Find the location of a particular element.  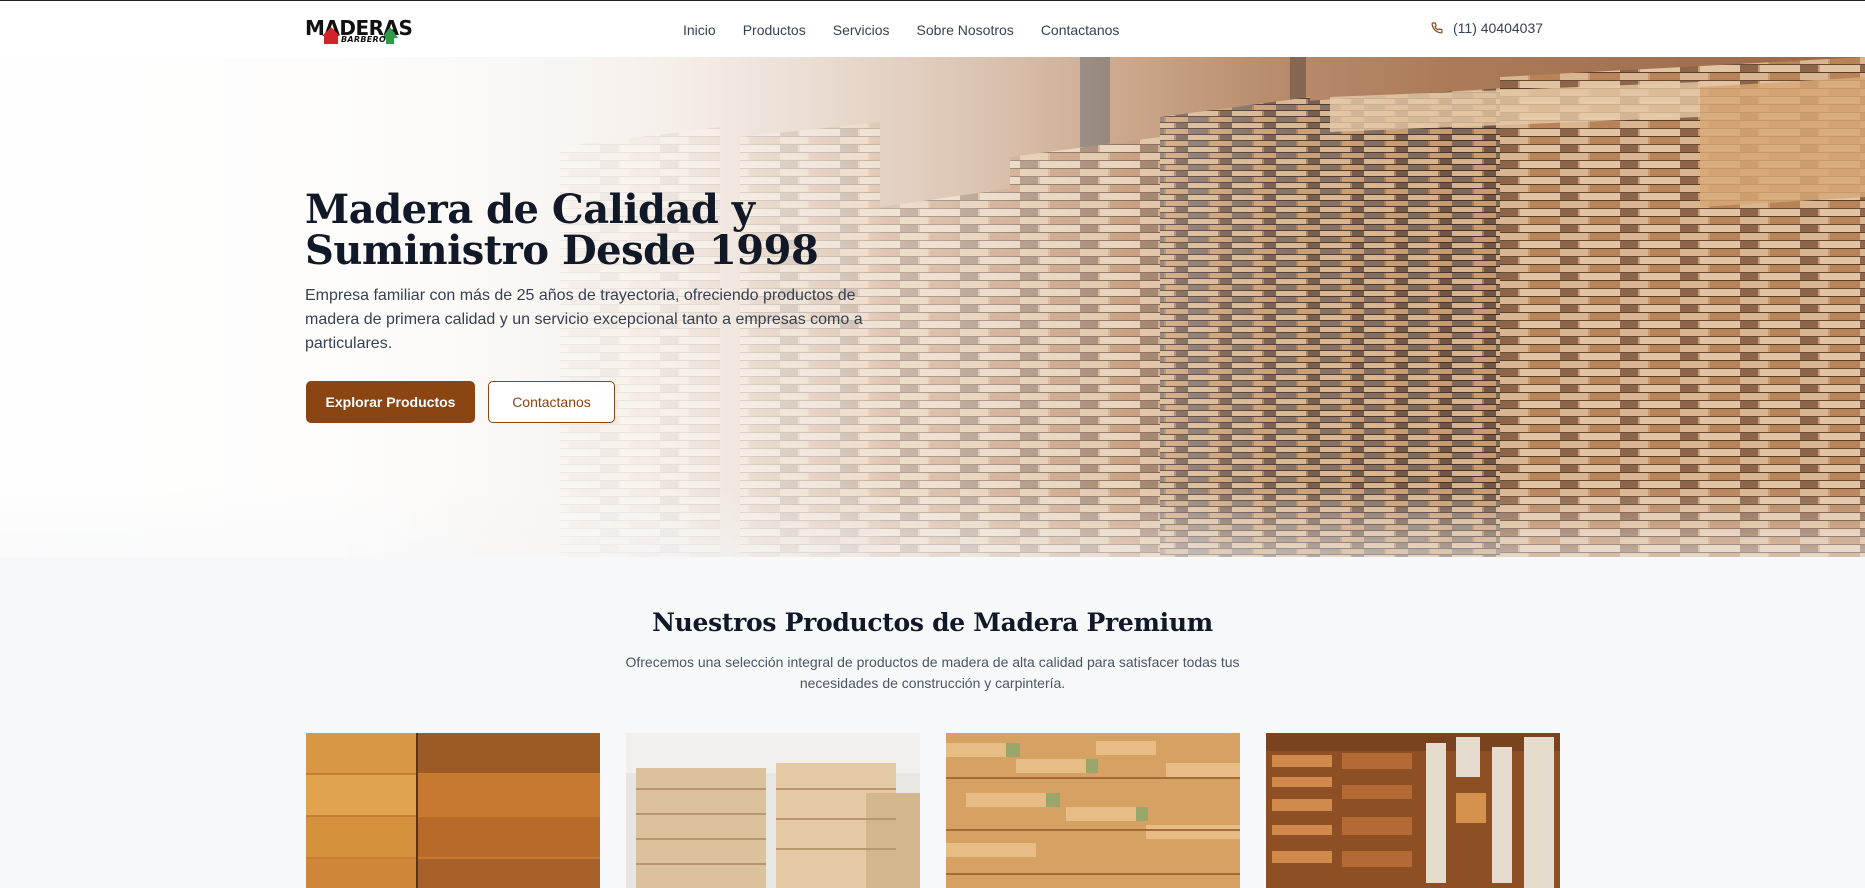

contact-button: Contactanos is located at coordinates (551, 402).